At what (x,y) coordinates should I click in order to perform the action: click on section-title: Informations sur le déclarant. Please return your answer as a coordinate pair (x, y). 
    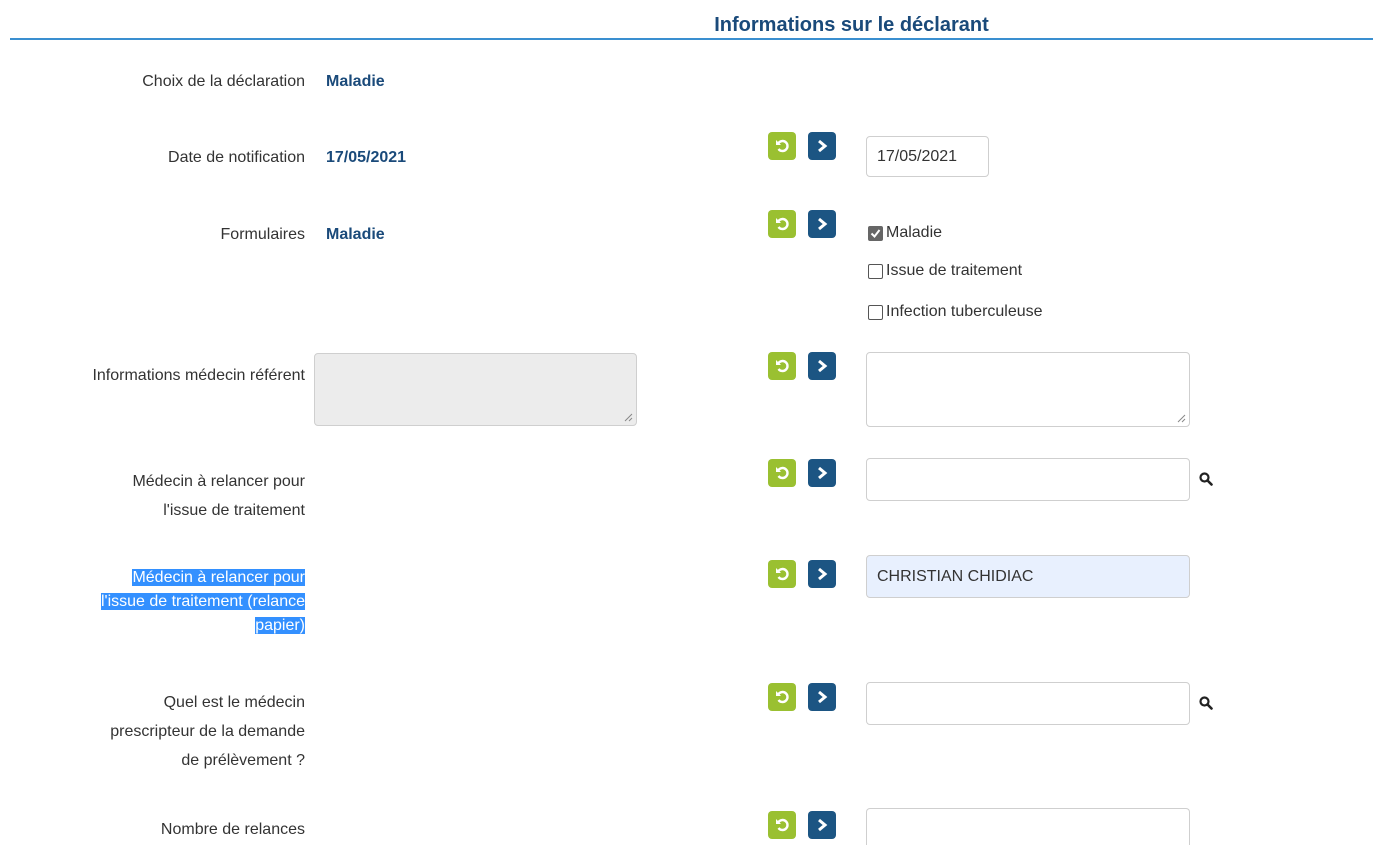
    Looking at the image, I should click on (851, 25).